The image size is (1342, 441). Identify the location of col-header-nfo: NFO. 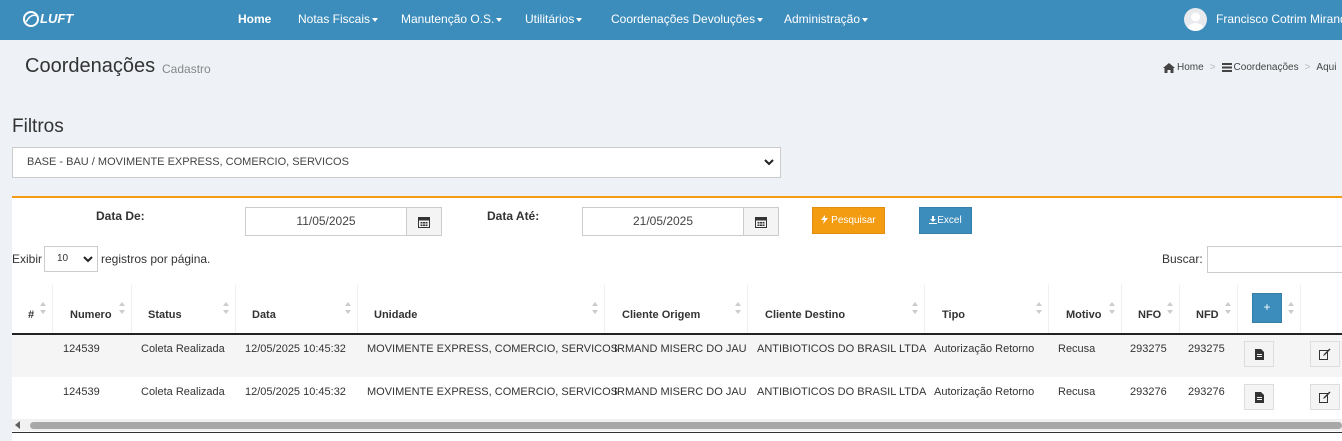
(1151, 309).